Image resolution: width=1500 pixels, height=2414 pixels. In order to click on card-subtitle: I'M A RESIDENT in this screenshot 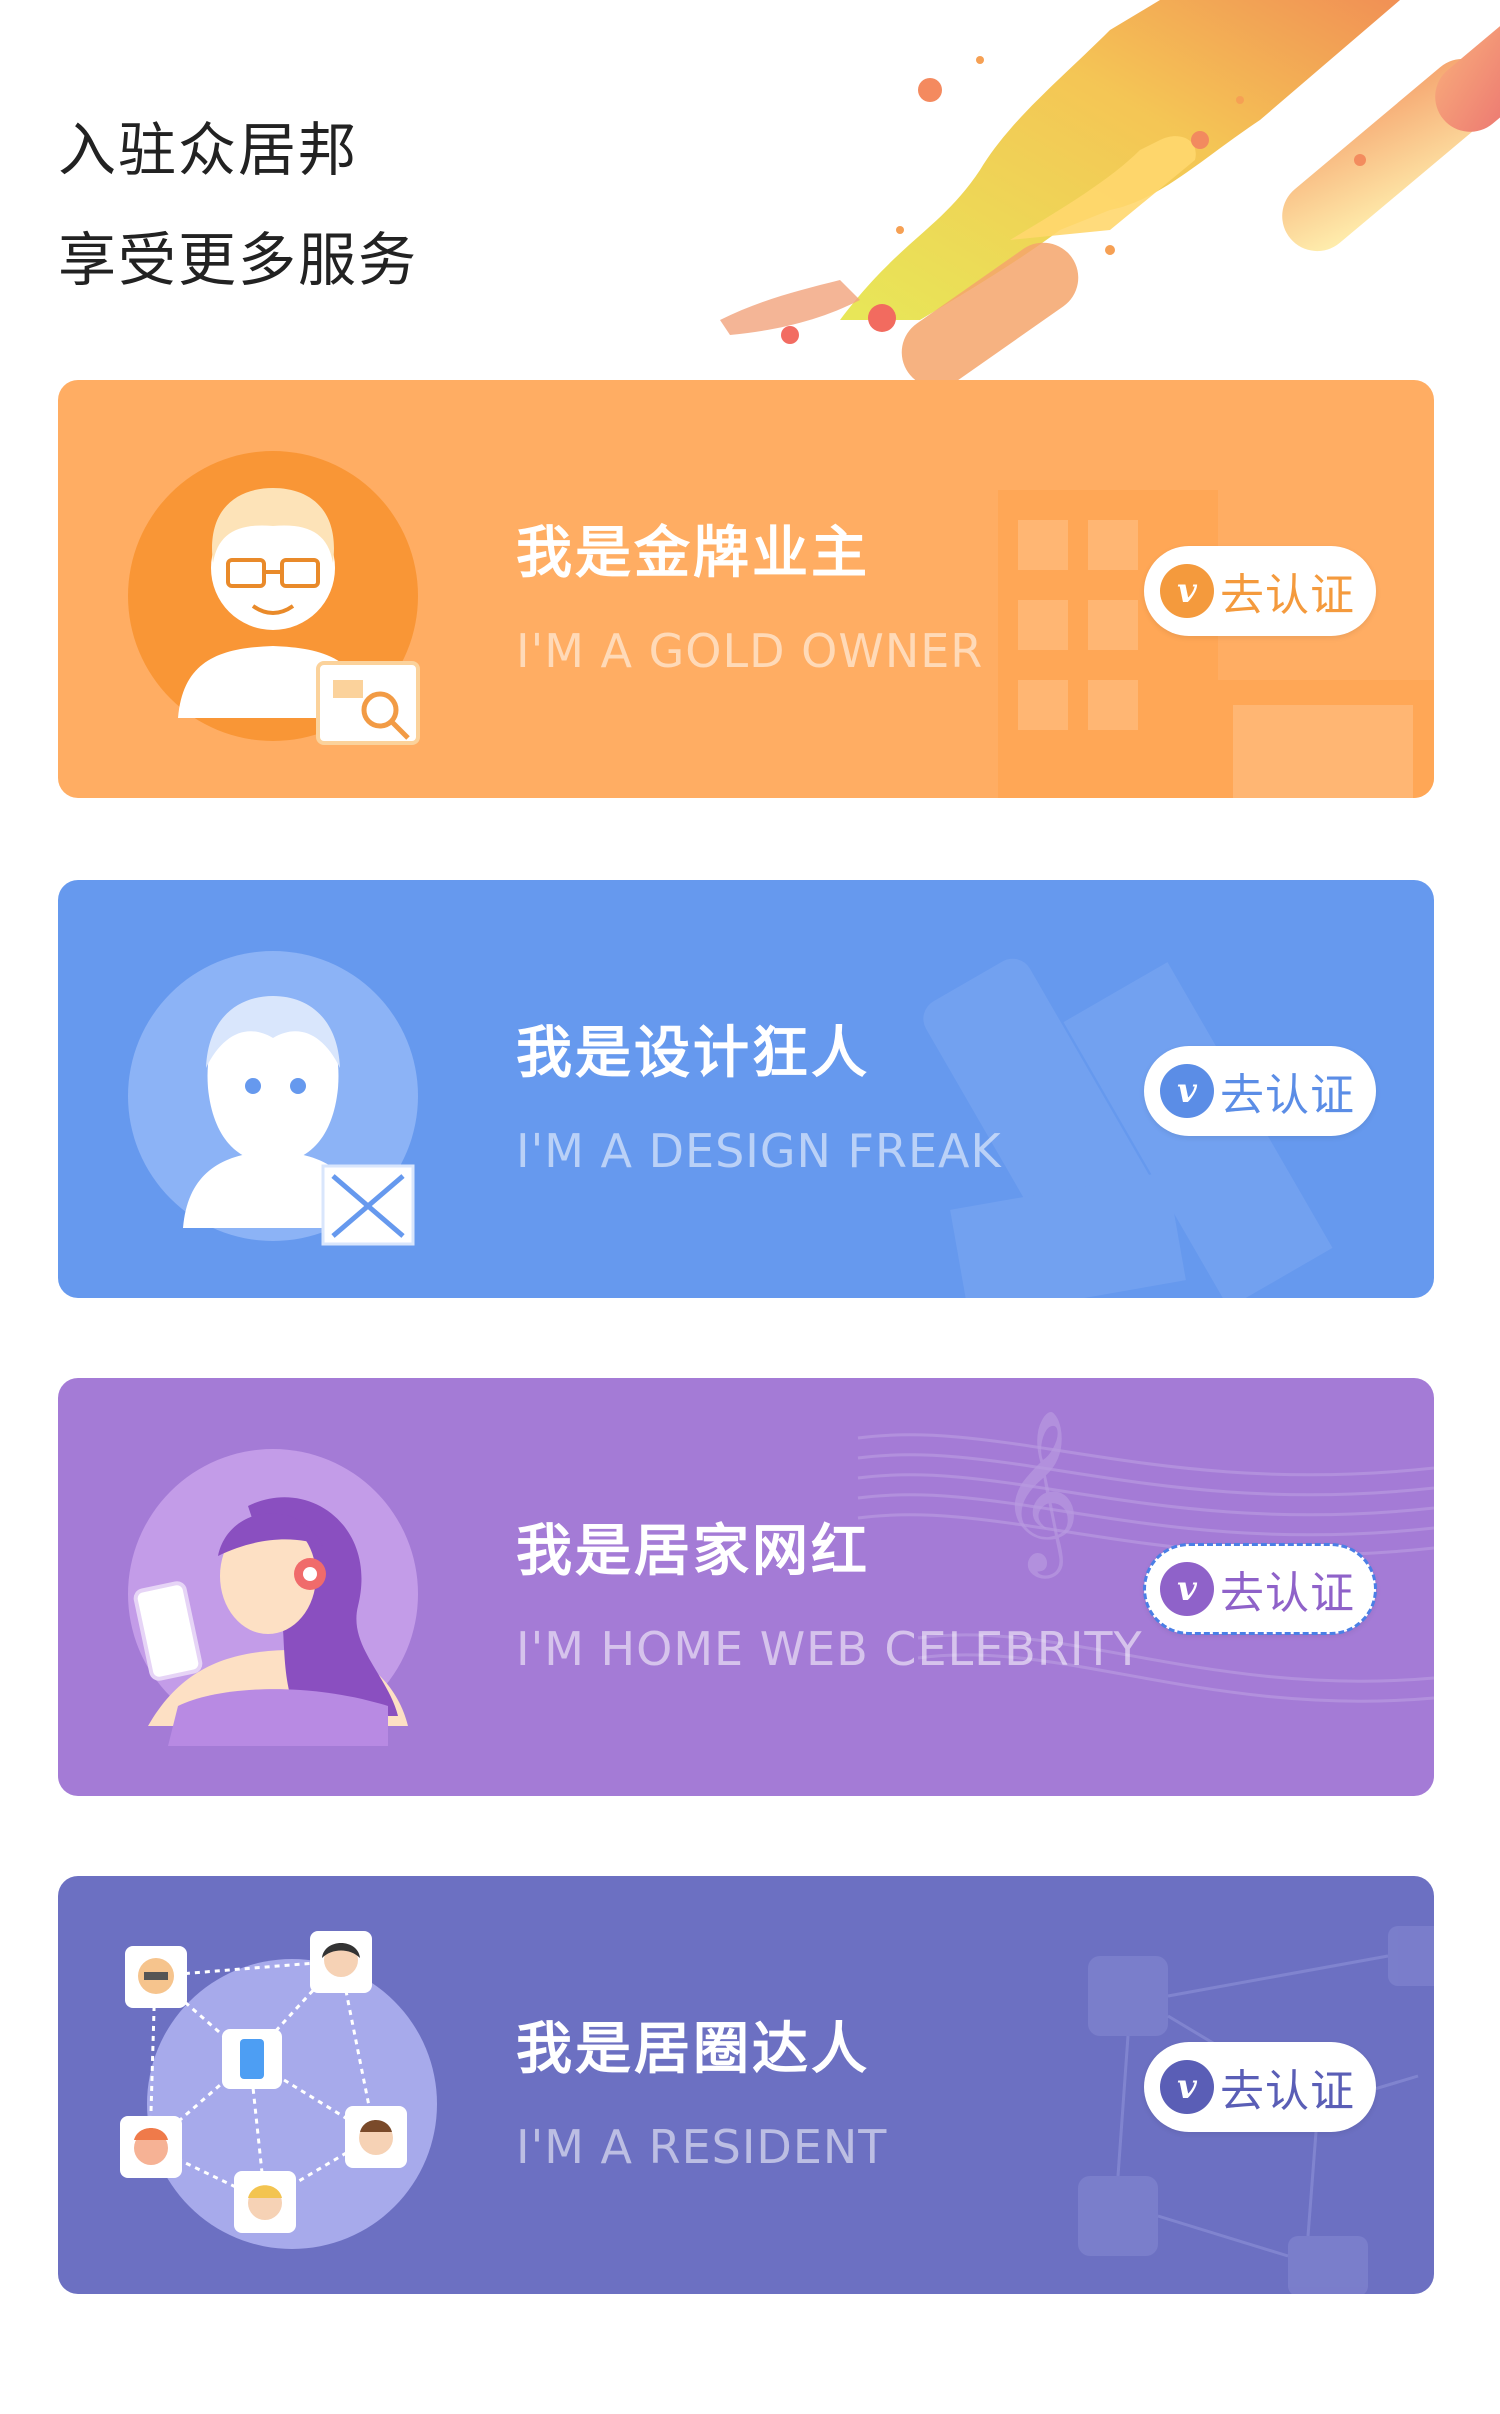, I will do `click(702, 2147)`.